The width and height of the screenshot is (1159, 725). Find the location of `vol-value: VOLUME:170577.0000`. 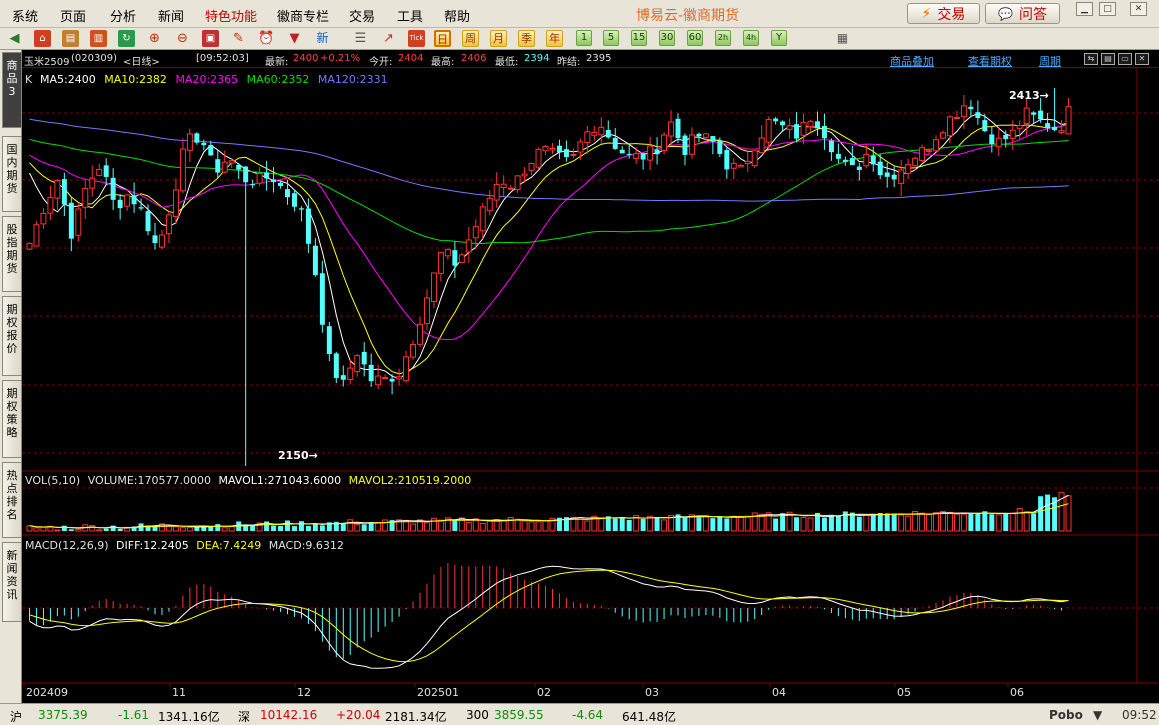

vol-value: VOLUME:170577.0000 is located at coordinates (149, 480).